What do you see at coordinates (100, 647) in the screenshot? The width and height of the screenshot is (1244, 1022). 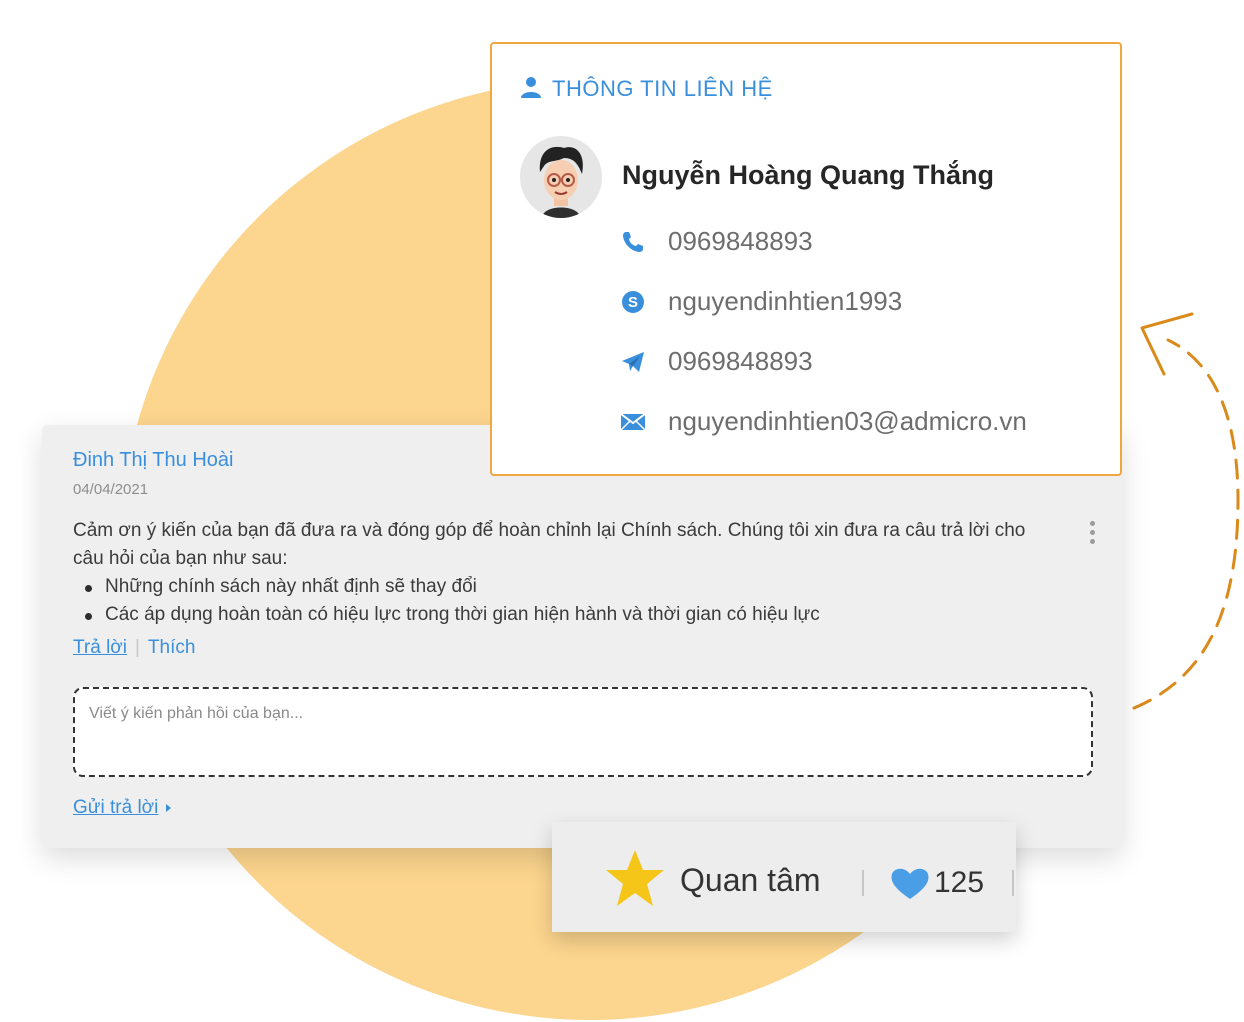 I see `reply-link: Trả lời` at bounding box center [100, 647].